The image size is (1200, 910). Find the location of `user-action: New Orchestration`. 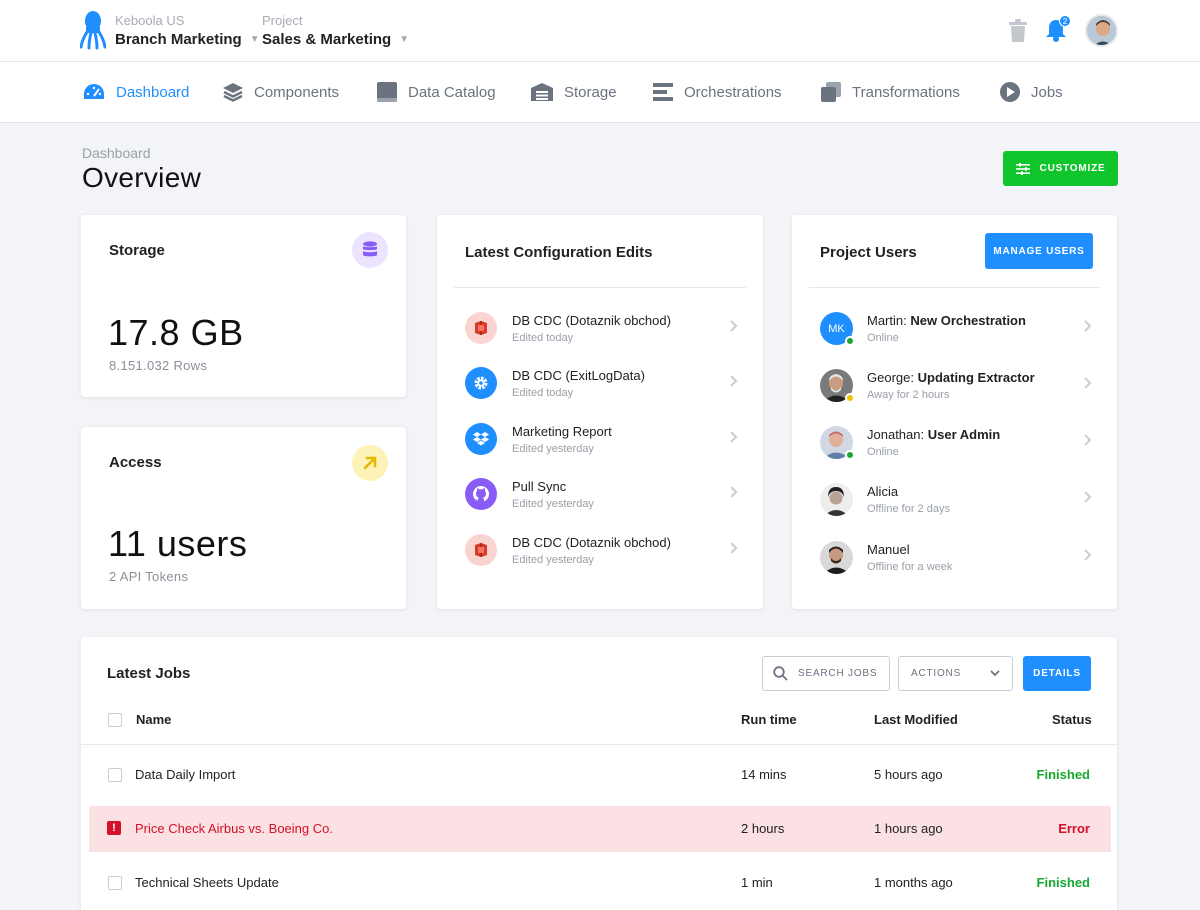

user-action: New Orchestration is located at coordinates (968, 320).